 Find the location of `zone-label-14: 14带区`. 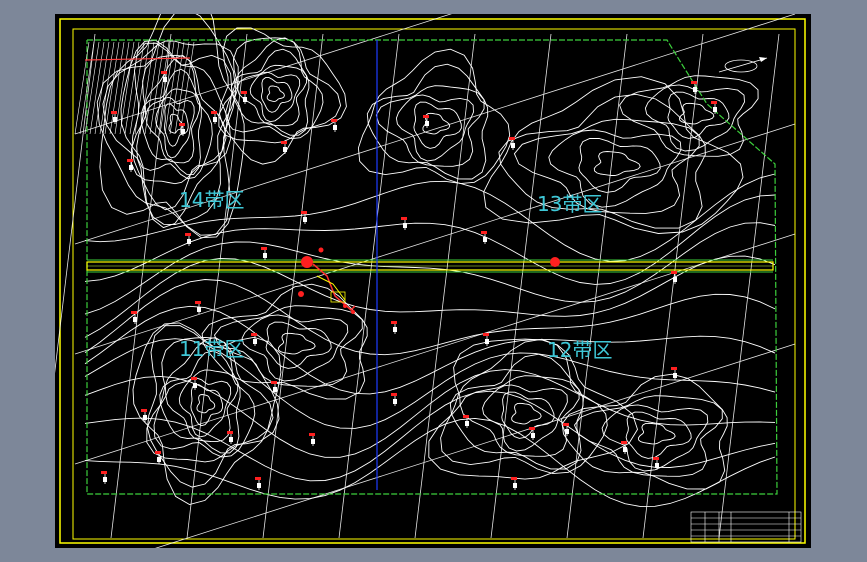

zone-label-14: 14带区 is located at coordinates (211, 200).